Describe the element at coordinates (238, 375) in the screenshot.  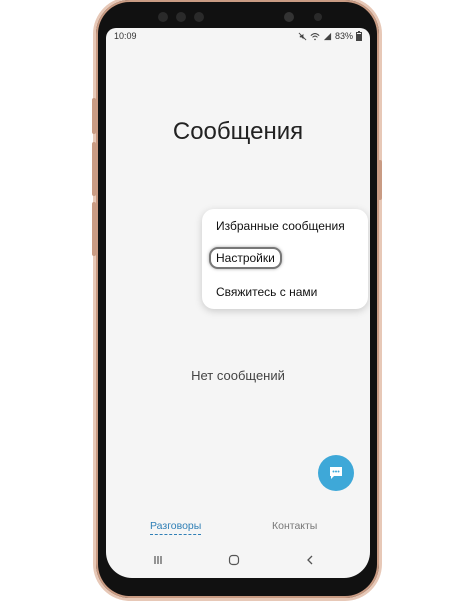
I see `empty-state-text: Нет сообщений` at that location.